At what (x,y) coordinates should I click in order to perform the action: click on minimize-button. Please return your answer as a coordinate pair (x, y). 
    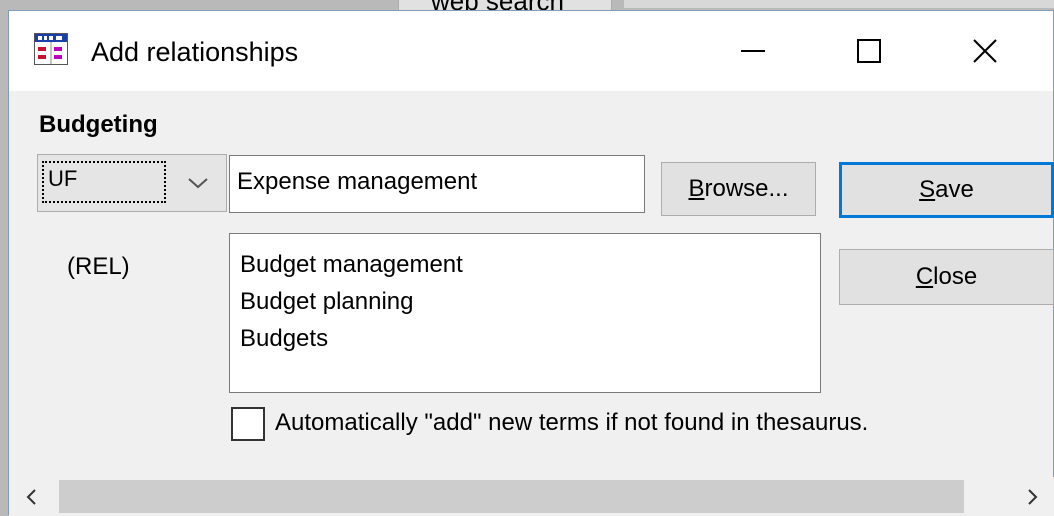
    Looking at the image, I should click on (753, 51).